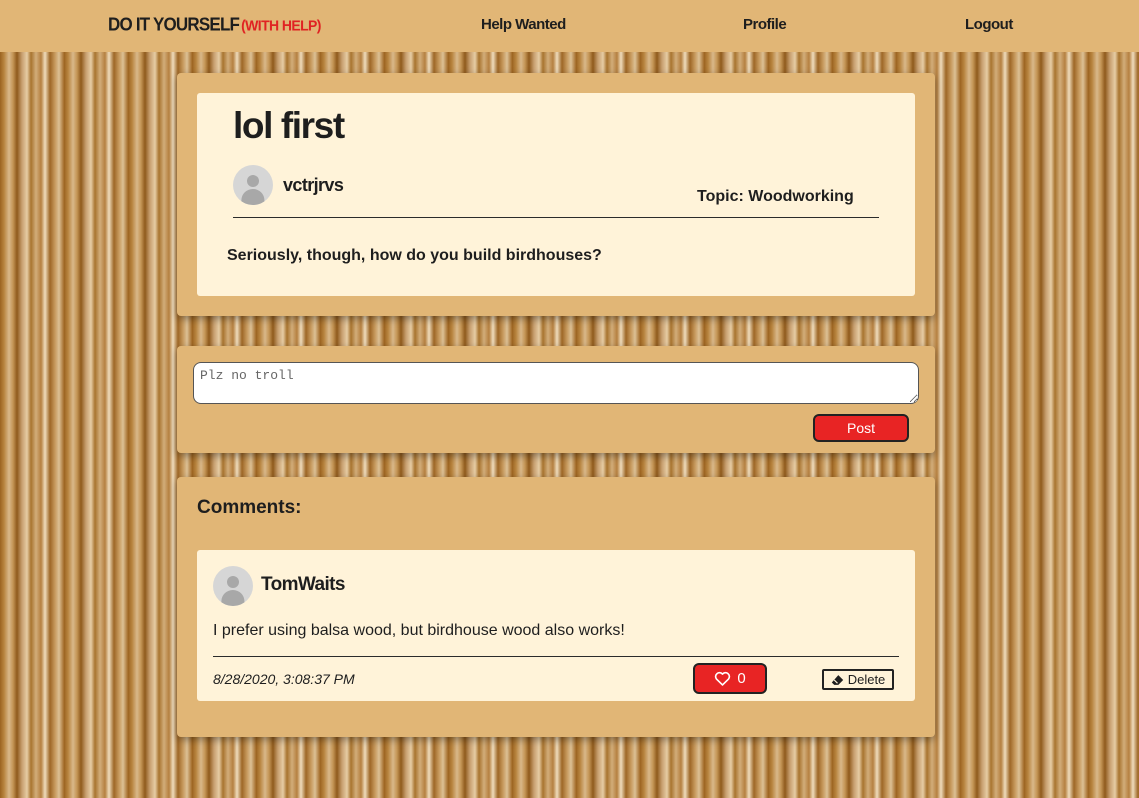  What do you see at coordinates (281, 25) in the screenshot?
I see `brand-subtitle: (WITH HELP)` at bounding box center [281, 25].